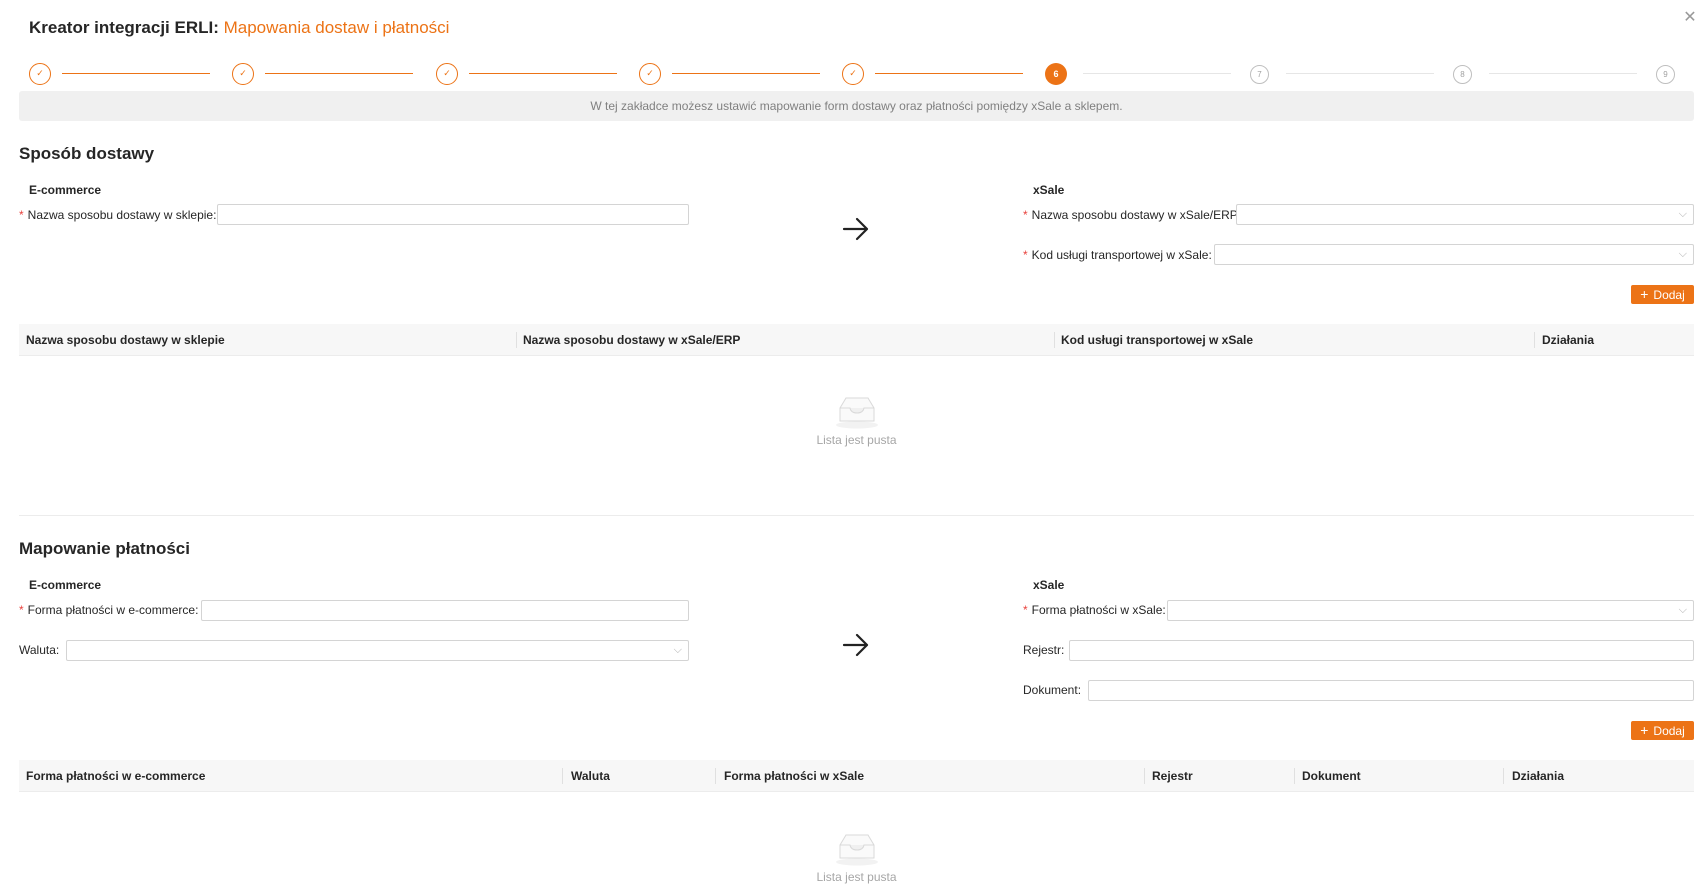 The image size is (1707, 896). What do you see at coordinates (1172, 776) in the screenshot?
I see `column-header: Rejestr` at bounding box center [1172, 776].